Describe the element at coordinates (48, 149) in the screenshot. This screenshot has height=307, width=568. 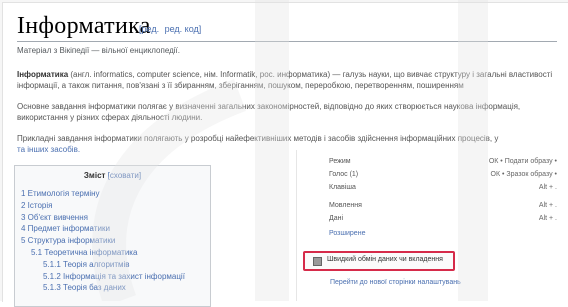
I see `paragraph-3-line-2: та інших засобів.` at that location.